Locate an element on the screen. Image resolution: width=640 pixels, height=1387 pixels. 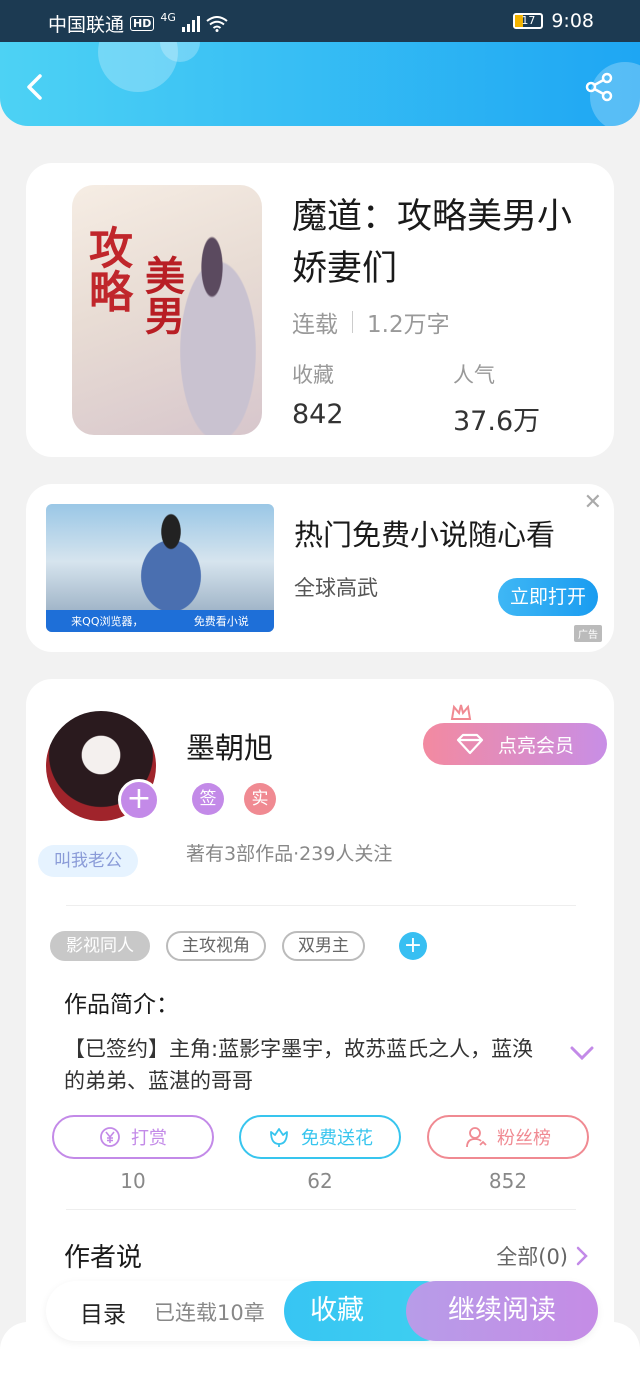
fan-rank-button: 粉丝榜 is located at coordinates (508, 1137).